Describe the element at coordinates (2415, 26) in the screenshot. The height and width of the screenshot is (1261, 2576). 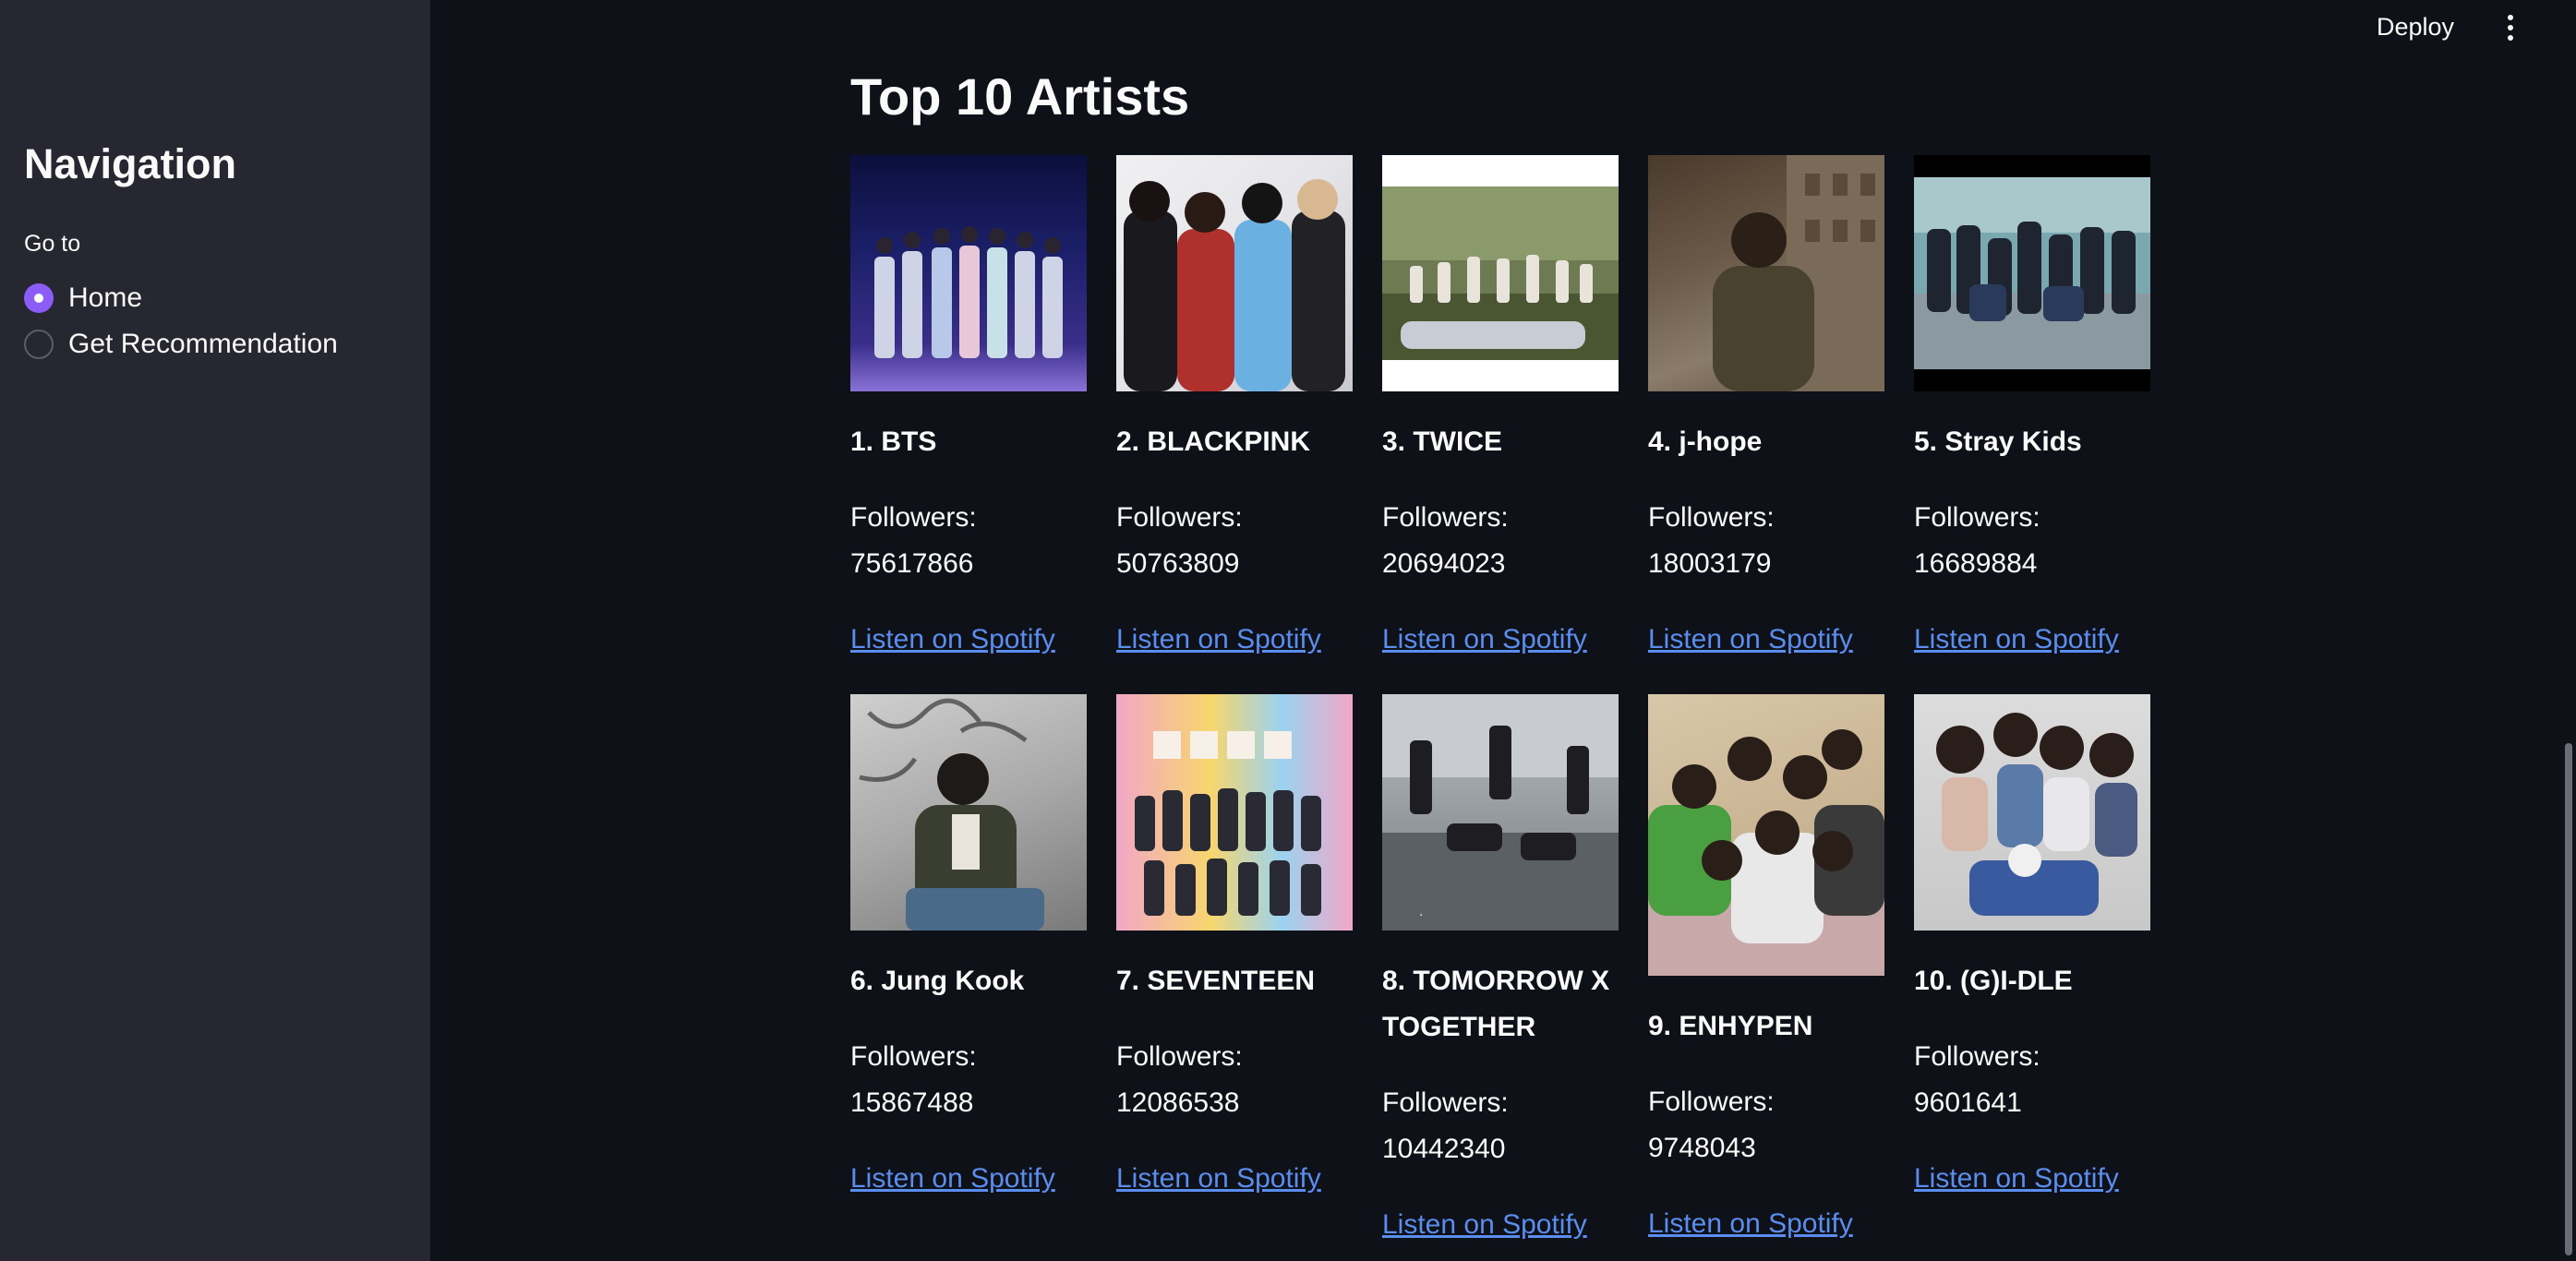
I see `deploy-button: Deploy` at that location.